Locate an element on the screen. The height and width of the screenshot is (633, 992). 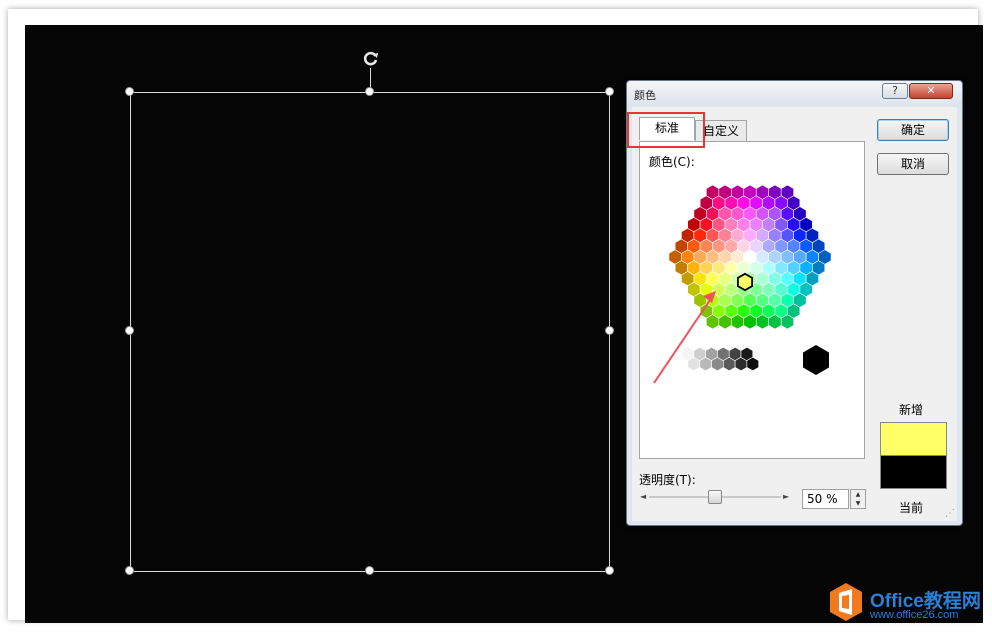
slider-left-arrow-icon: ◄ is located at coordinates (643, 496).